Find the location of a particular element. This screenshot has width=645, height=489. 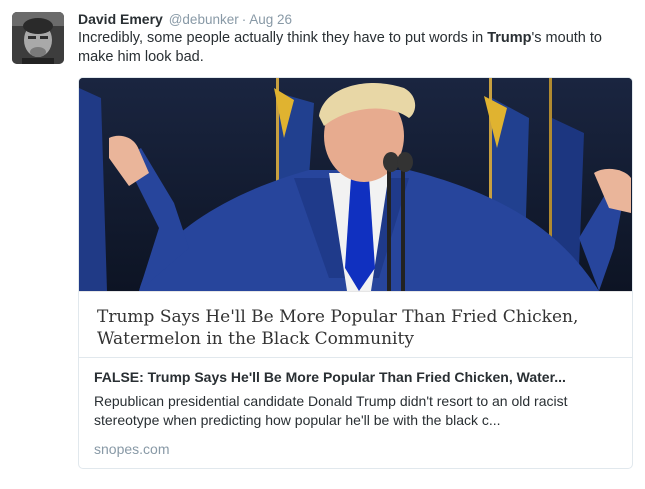

author-avatar is located at coordinates (38, 38).